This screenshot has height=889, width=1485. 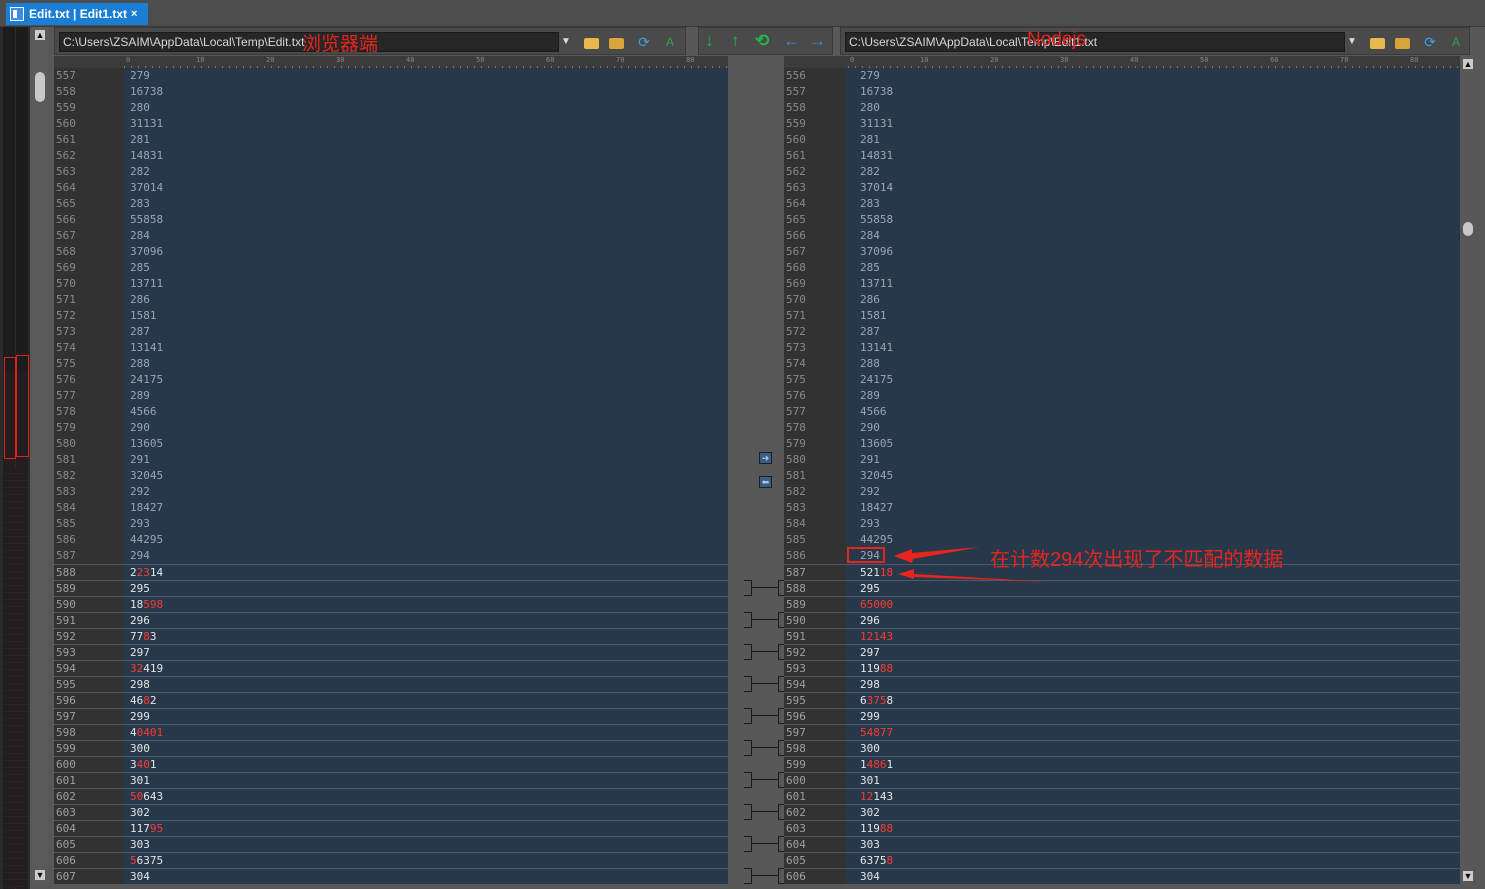 What do you see at coordinates (77, 14) in the screenshot?
I see `tab-compare: Edit.txt | Edit1.txt ×` at bounding box center [77, 14].